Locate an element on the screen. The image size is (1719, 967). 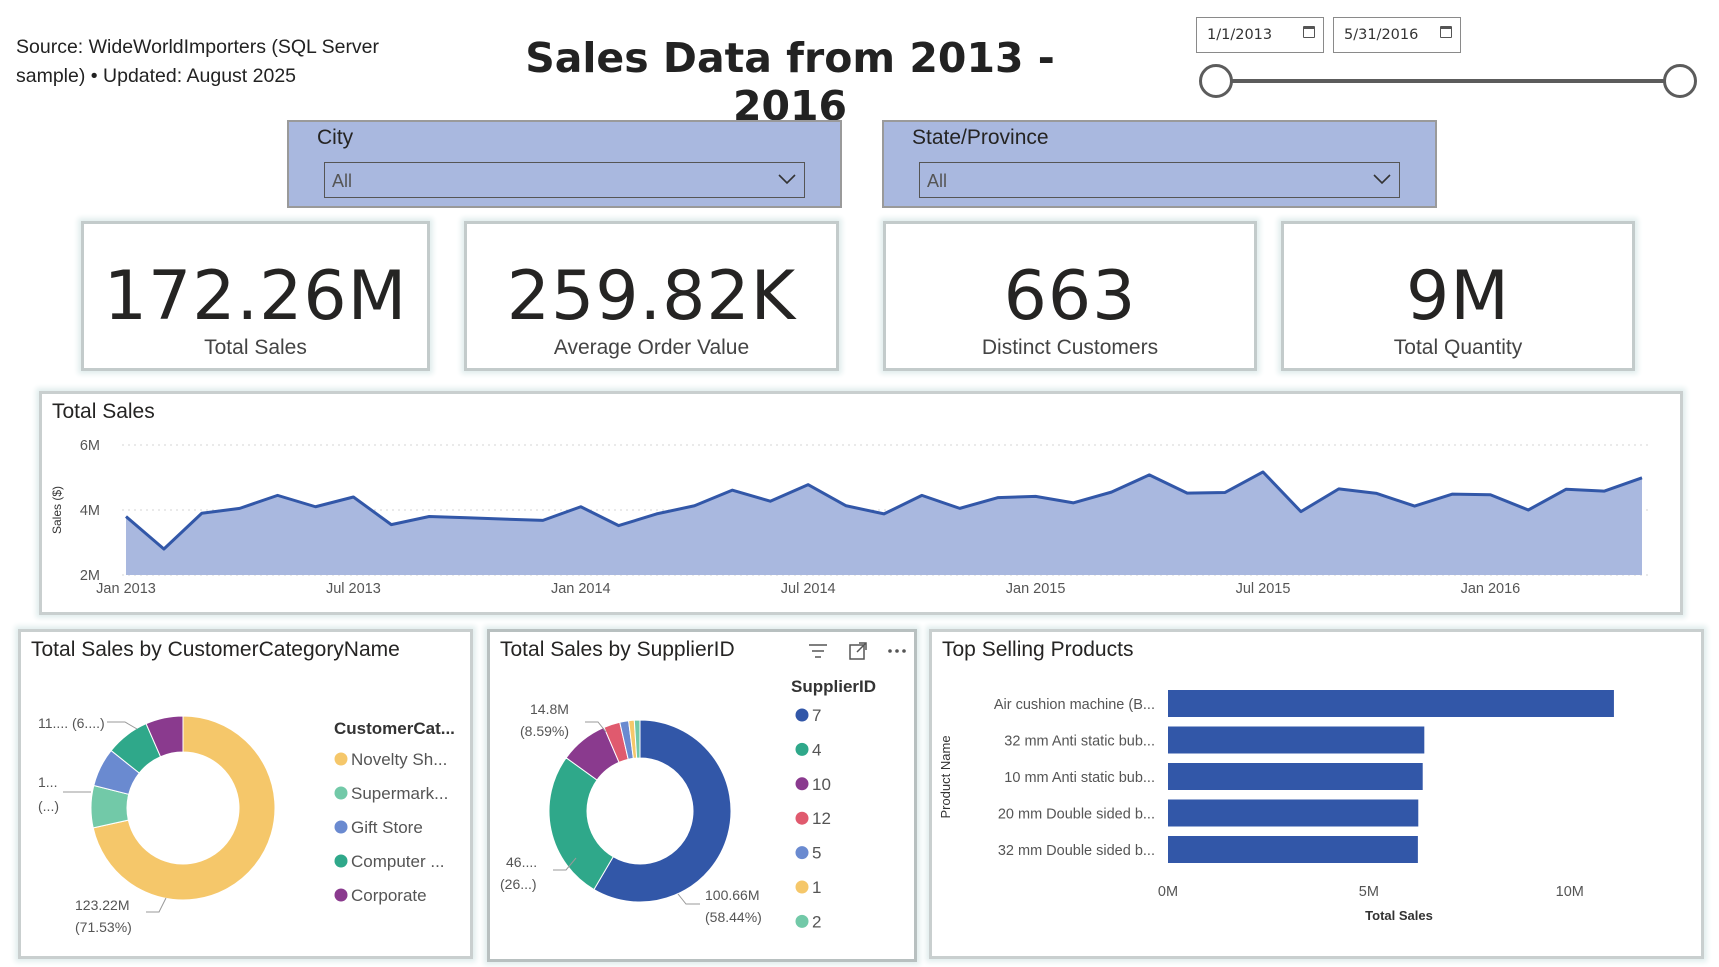
data-label: 11.... (6....) is located at coordinates (71, 723).